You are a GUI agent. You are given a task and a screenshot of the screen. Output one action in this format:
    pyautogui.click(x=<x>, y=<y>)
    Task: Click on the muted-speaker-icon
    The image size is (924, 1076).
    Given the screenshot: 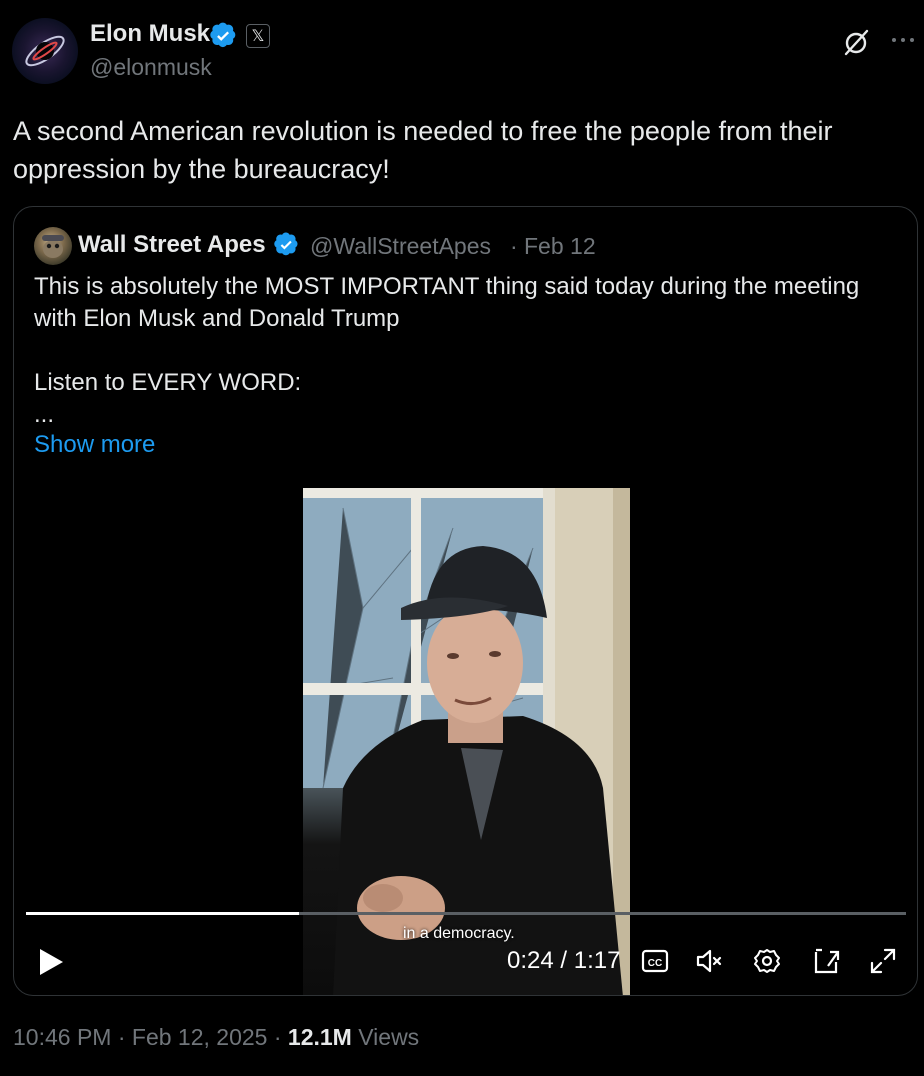 What is the action you would take?
    pyautogui.click(x=709, y=961)
    